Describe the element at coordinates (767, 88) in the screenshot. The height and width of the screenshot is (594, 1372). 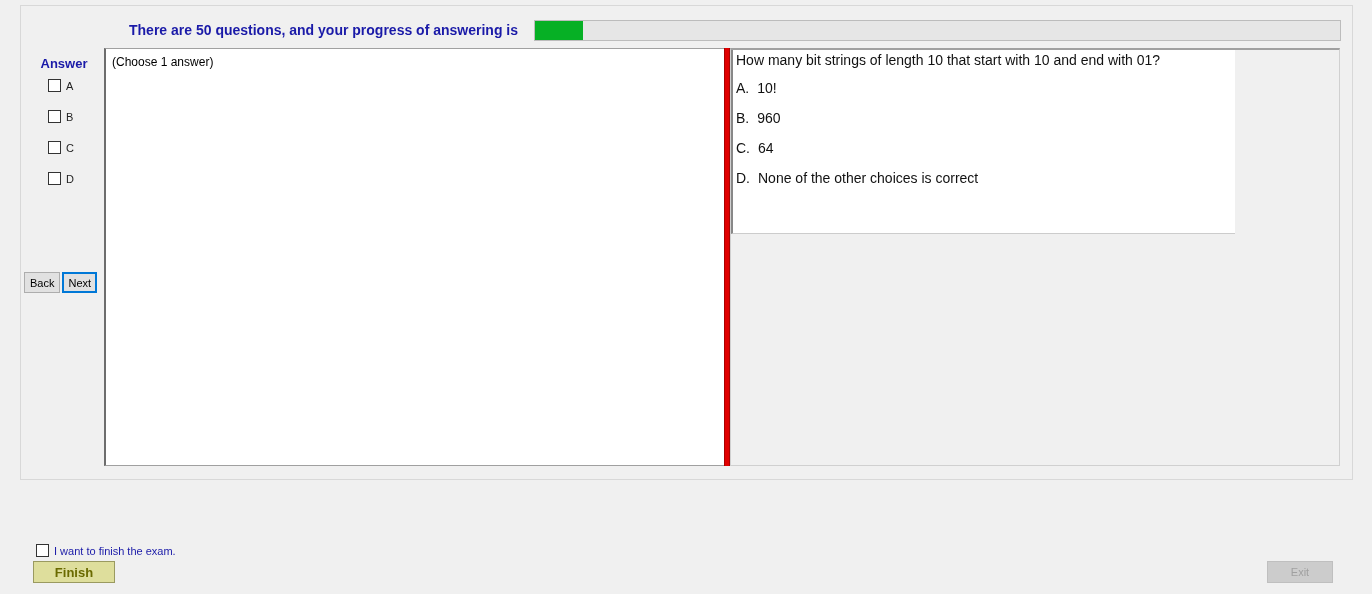
I see `choice-text: 10!` at that location.